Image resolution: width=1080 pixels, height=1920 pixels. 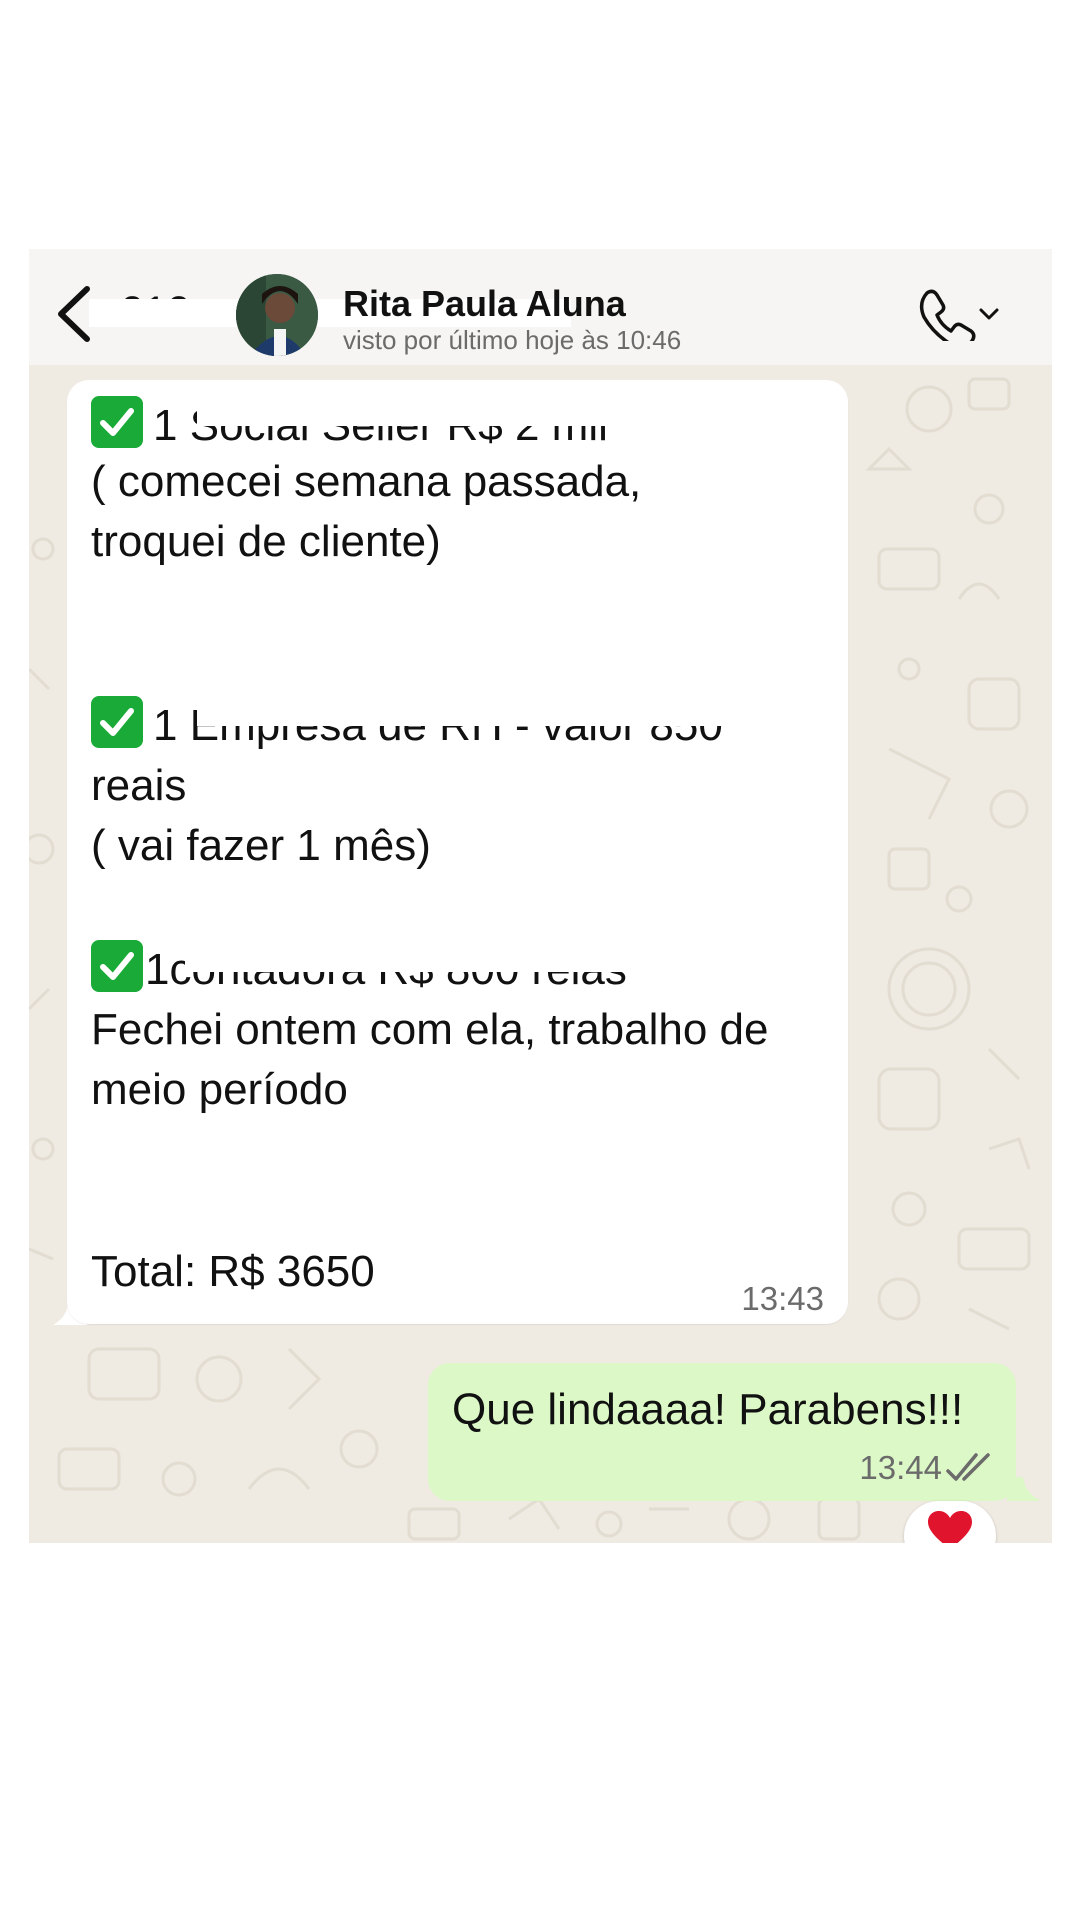 I want to click on message-timestamp: 13:43, so click(x=782, y=1298).